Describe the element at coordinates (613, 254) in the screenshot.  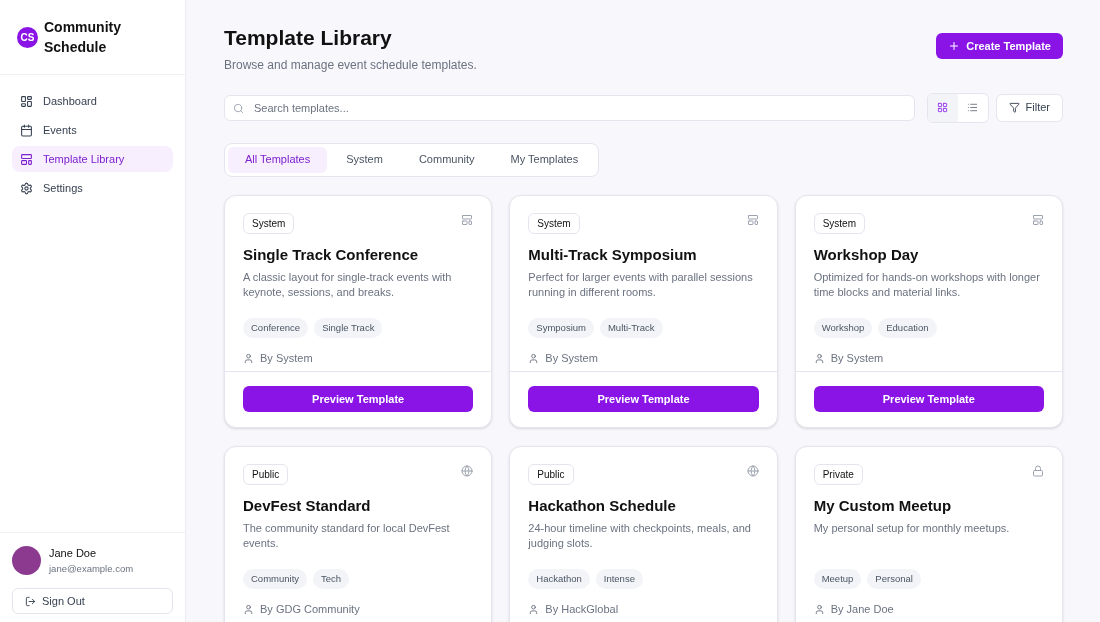
I see `template-title: Multi-Track Symposium` at that location.